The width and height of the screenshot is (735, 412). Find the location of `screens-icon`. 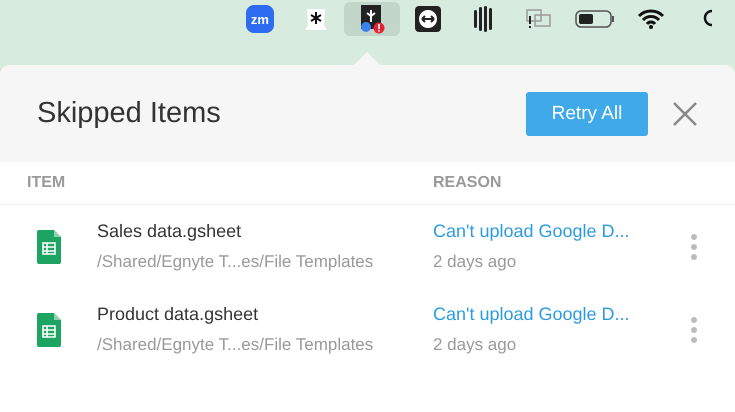

screens-icon is located at coordinates (539, 19).